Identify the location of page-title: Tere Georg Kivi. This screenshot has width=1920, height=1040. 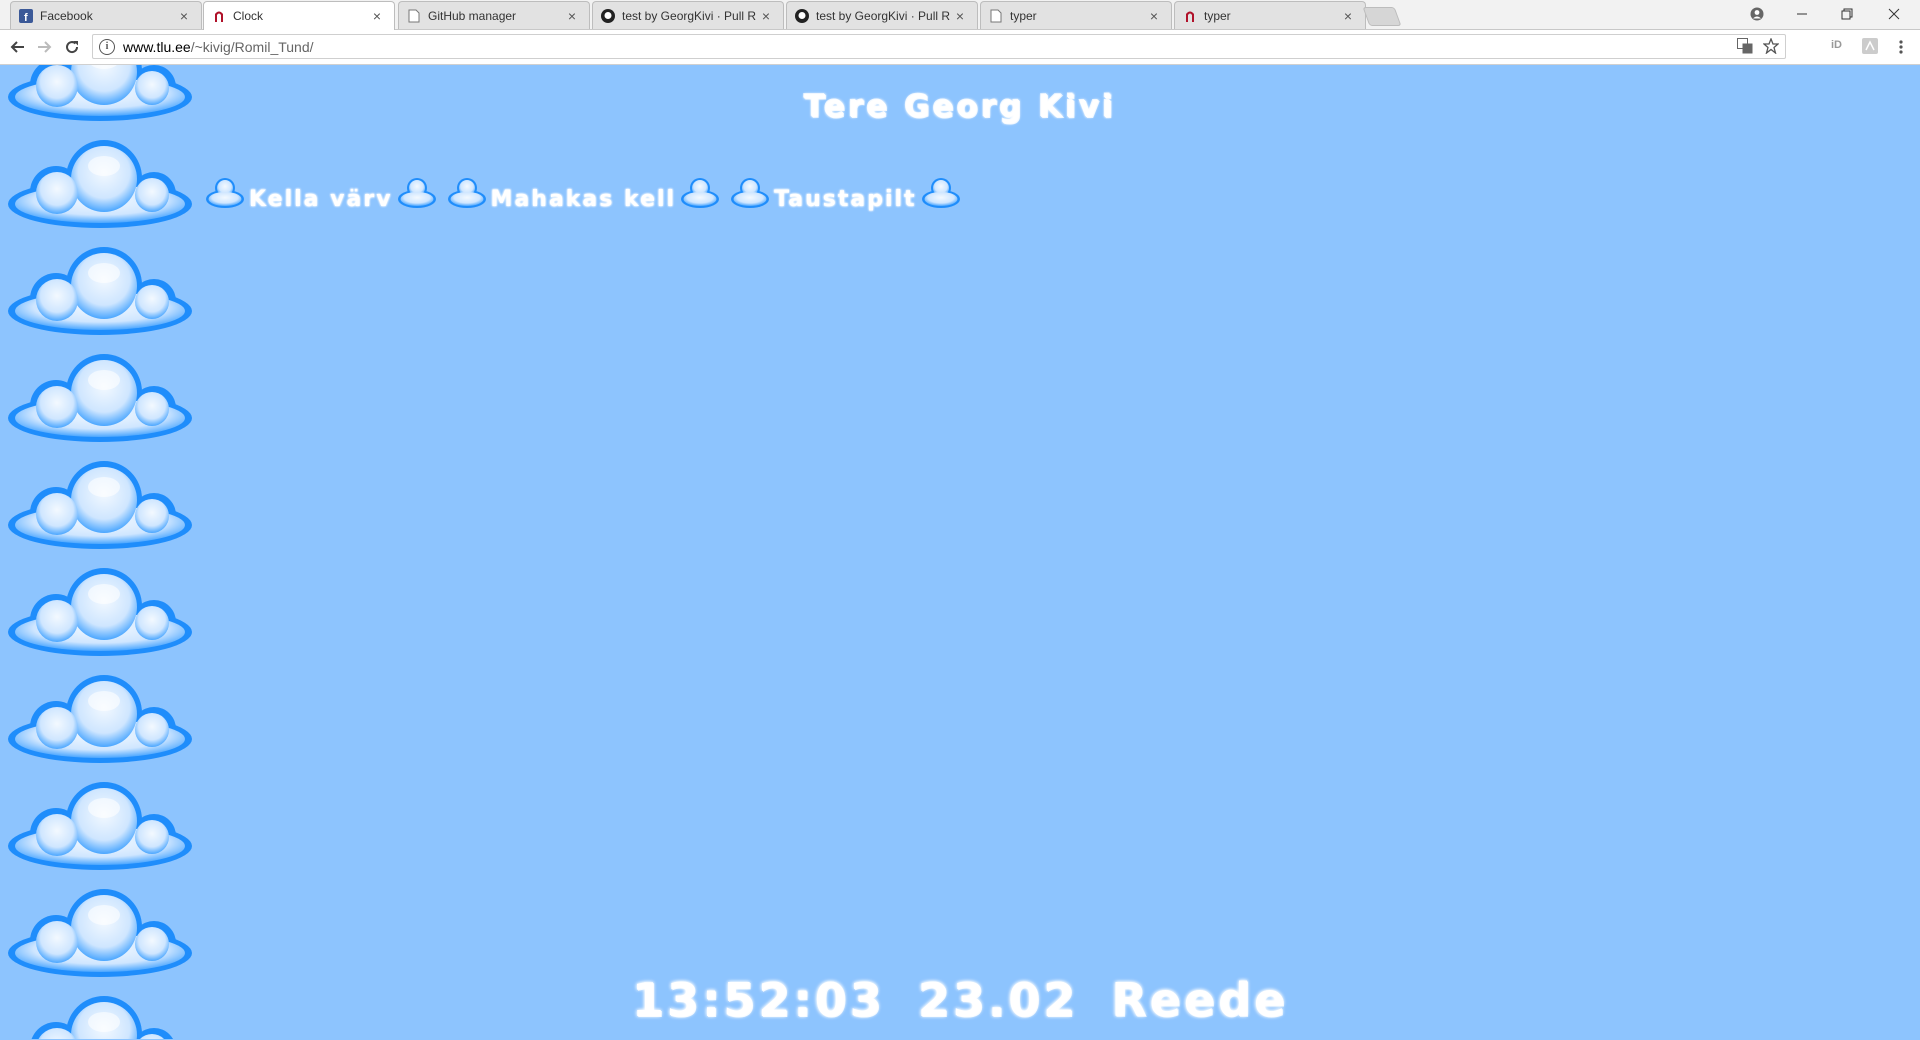
(960, 107).